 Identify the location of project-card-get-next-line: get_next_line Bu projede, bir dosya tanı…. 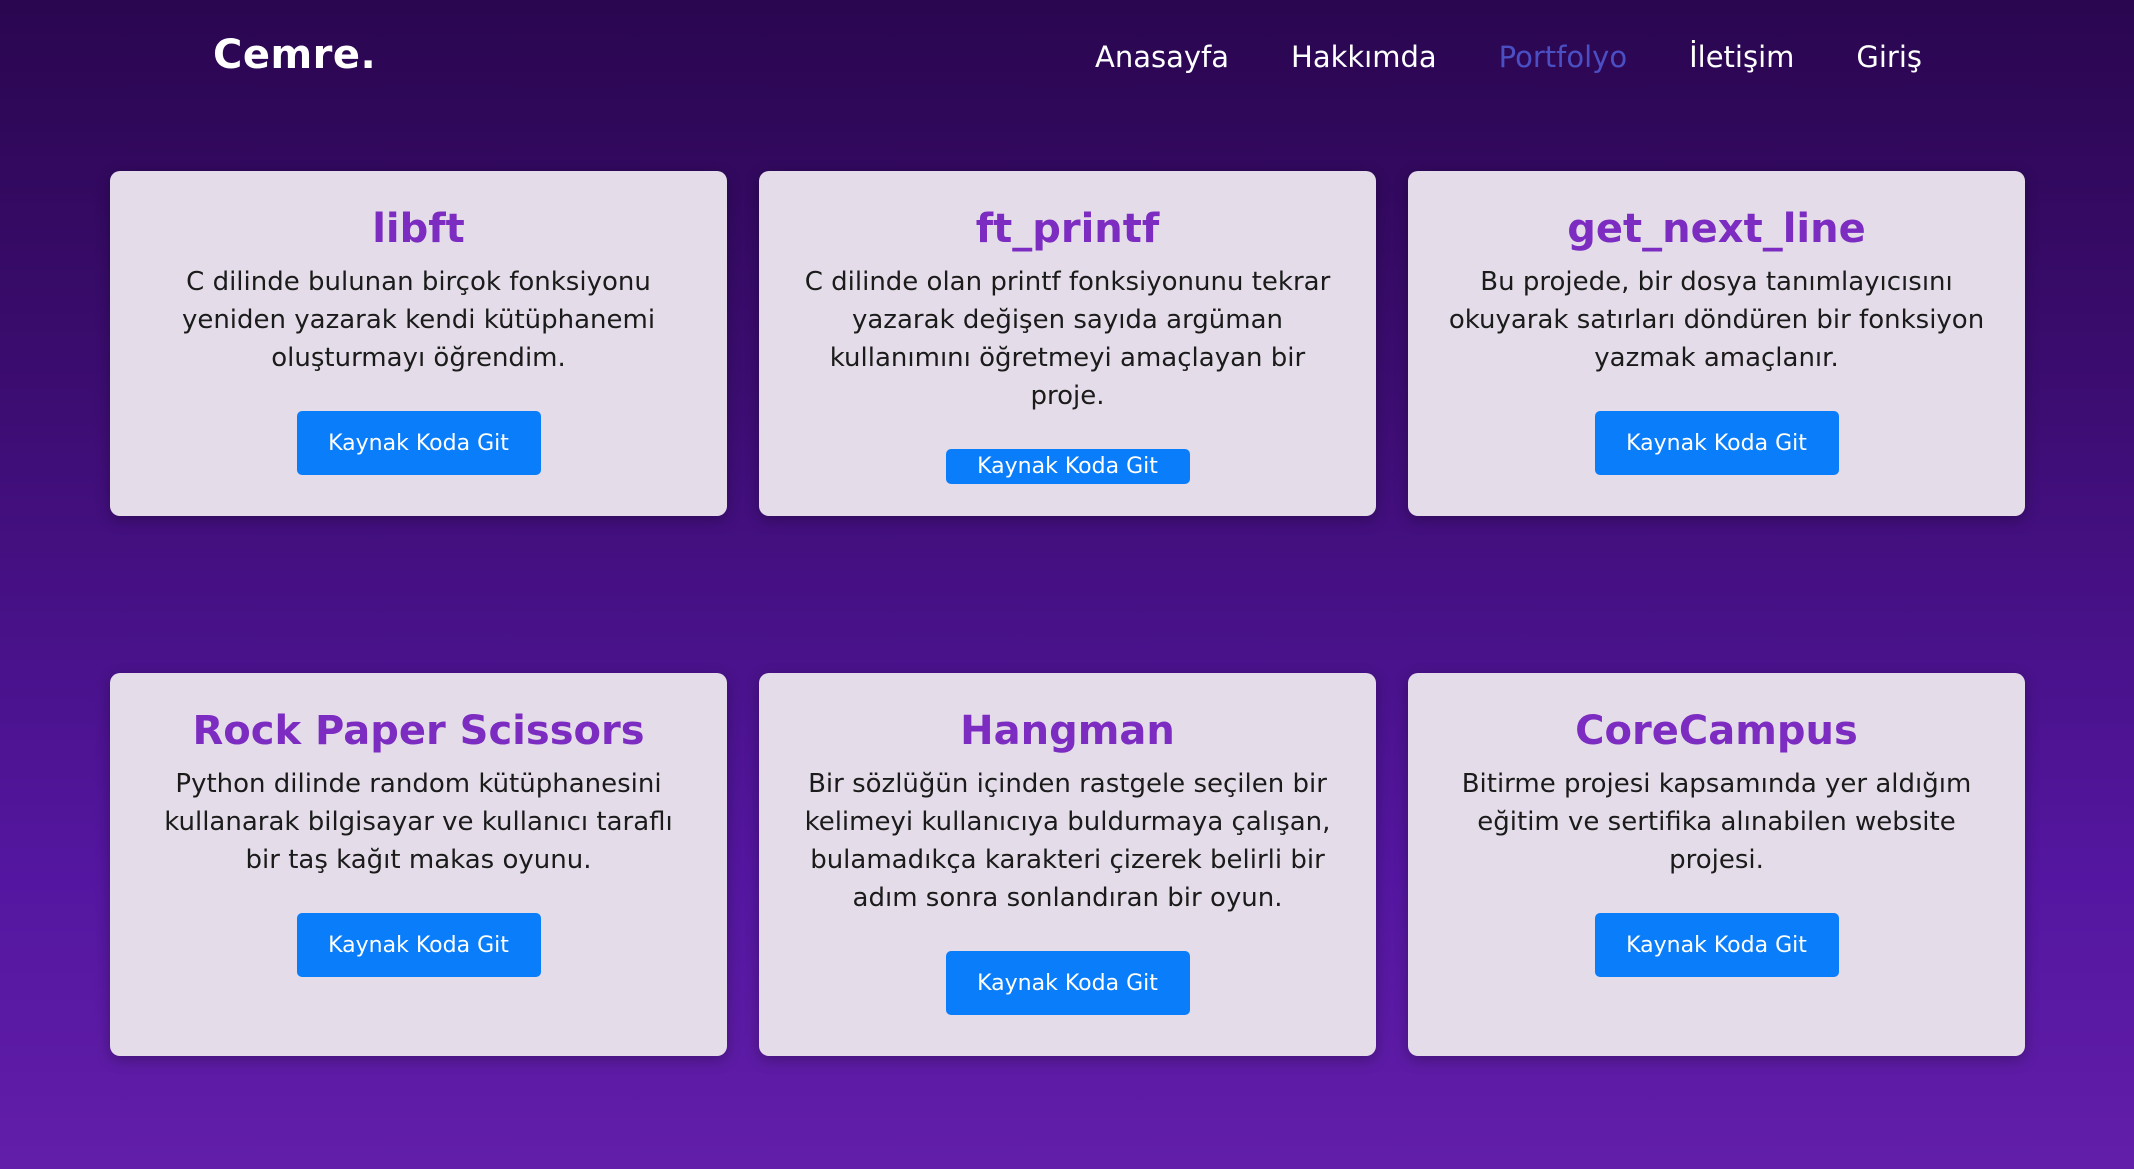
(1716, 343).